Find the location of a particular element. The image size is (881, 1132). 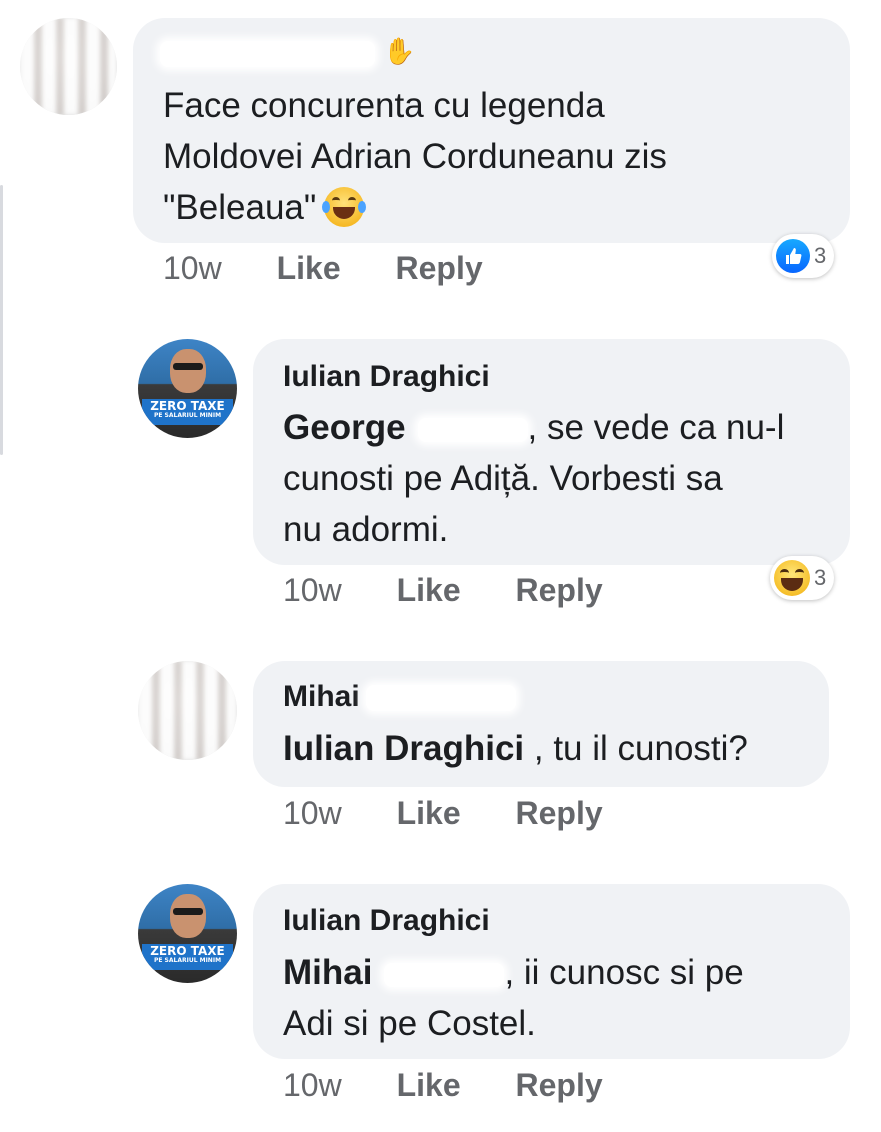

mention-link: Iulian Draghici is located at coordinates (403, 748).